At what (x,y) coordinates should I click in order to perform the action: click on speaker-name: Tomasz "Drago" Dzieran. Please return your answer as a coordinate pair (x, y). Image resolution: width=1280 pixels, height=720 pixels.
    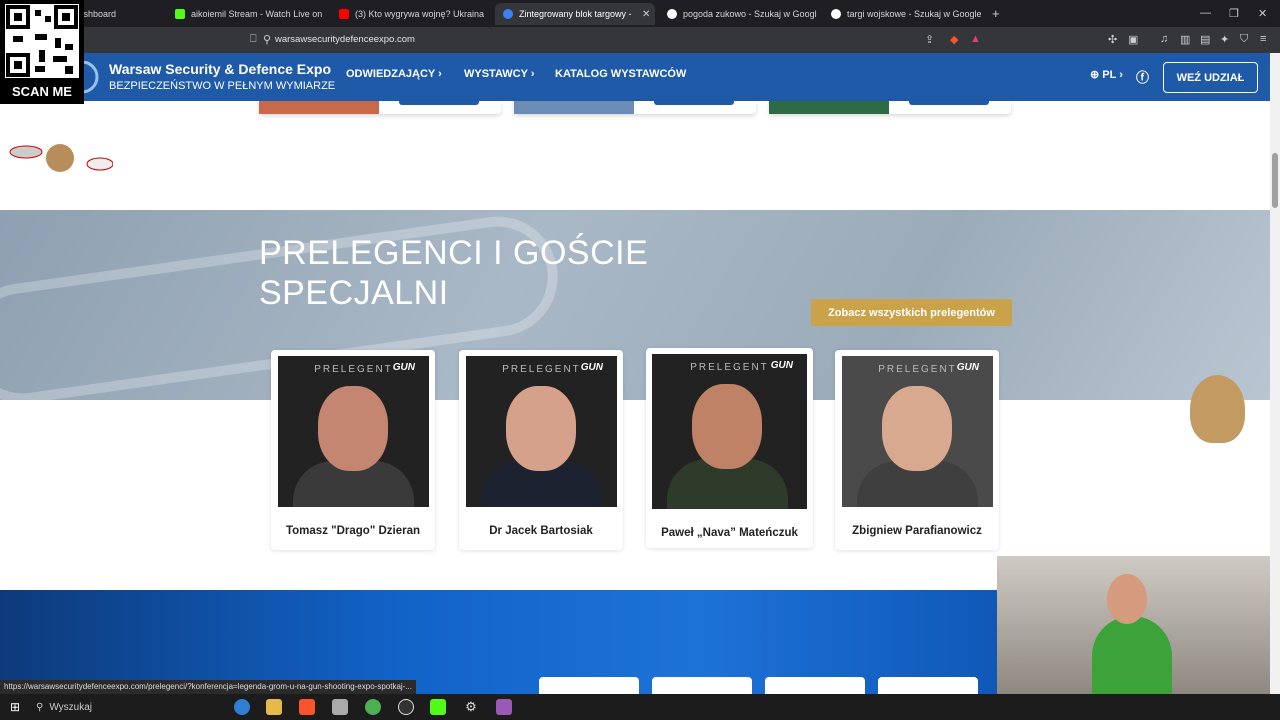
    Looking at the image, I should click on (353, 531).